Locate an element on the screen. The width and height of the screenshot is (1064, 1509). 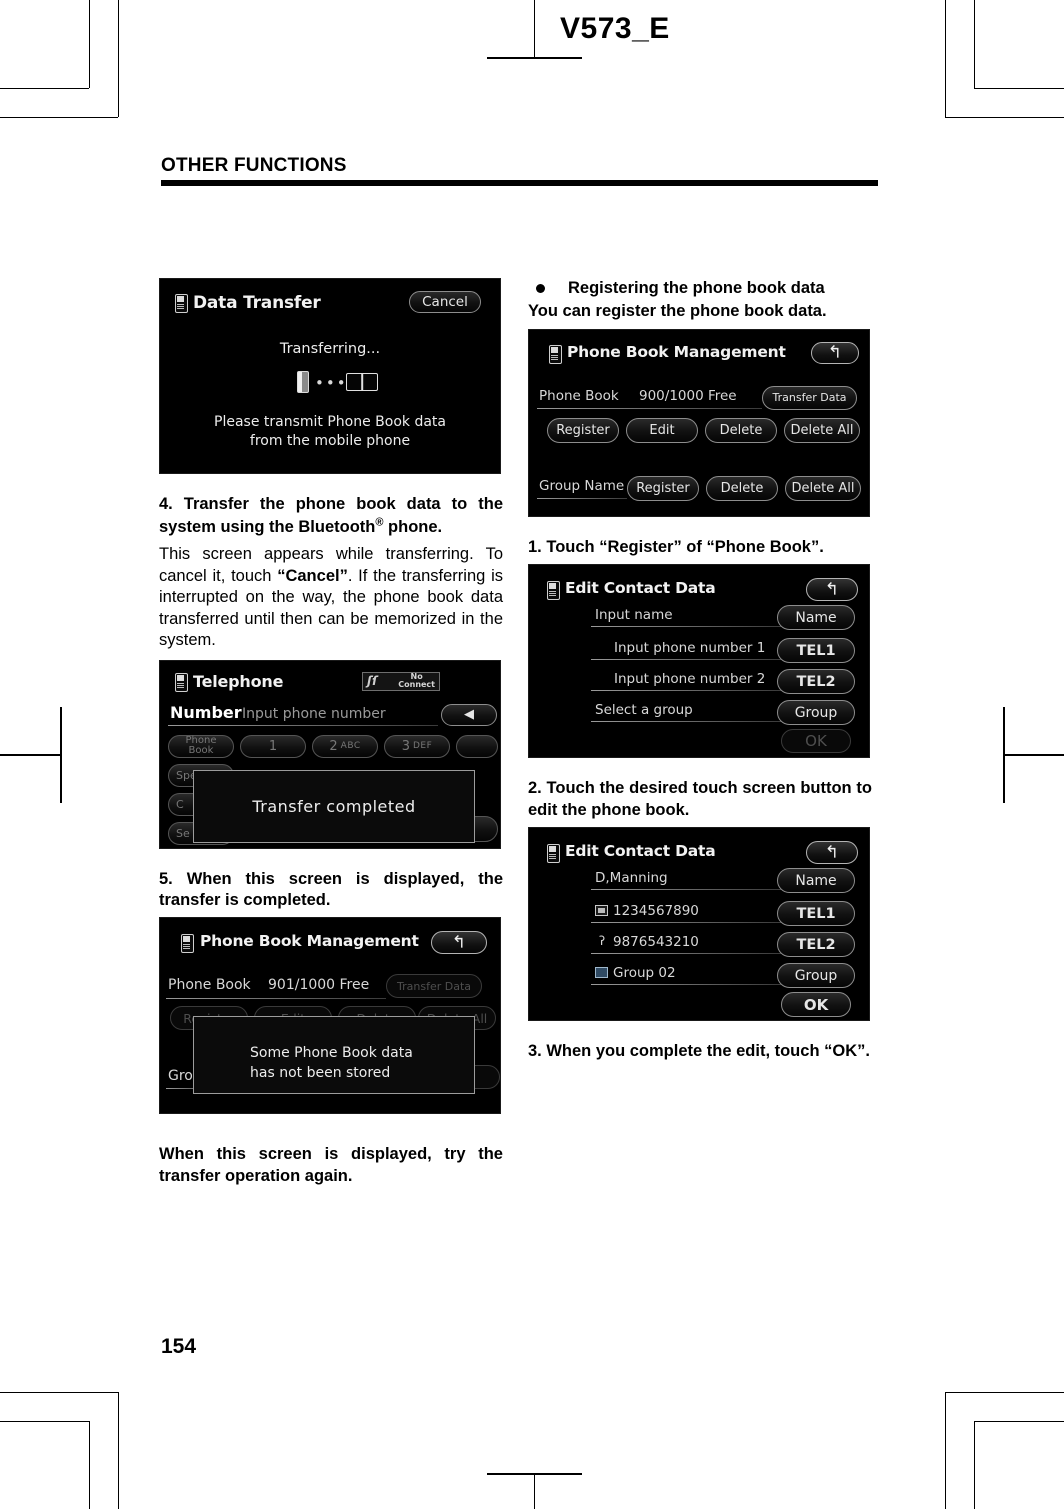
crop-mark-bottom-right-v is located at coordinates (974, 1465).